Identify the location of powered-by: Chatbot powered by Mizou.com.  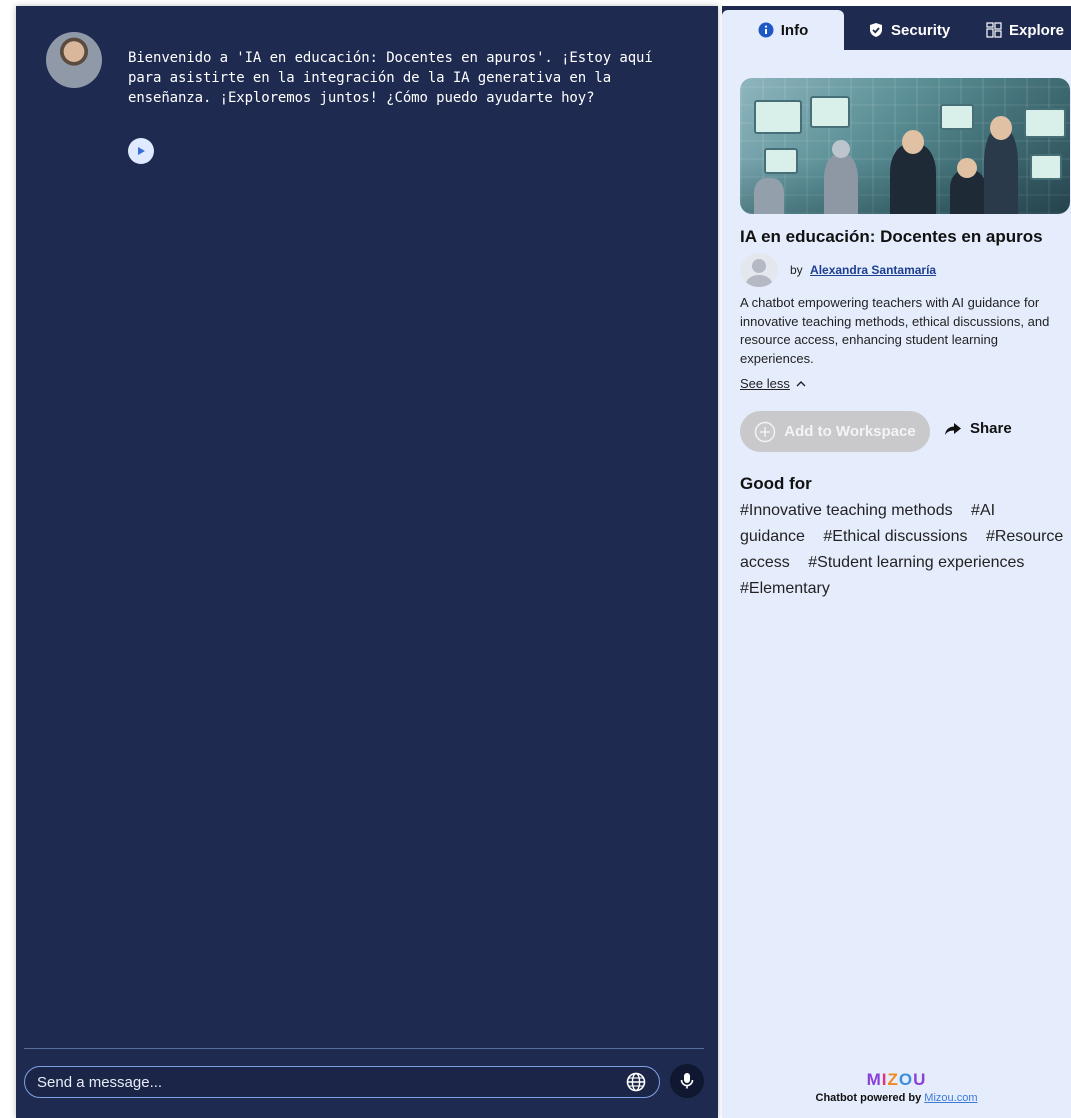
(896, 1098).